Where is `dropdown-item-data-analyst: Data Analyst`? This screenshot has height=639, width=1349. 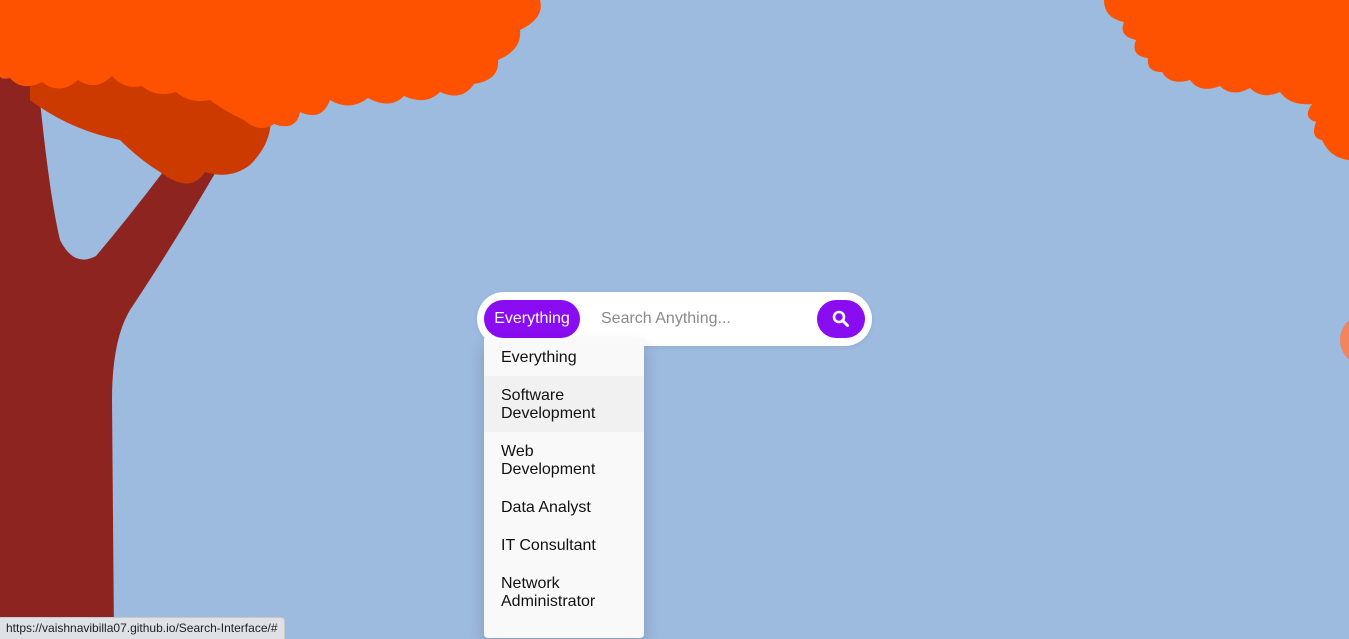
dropdown-item-data-analyst: Data Analyst is located at coordinates (564, 507).